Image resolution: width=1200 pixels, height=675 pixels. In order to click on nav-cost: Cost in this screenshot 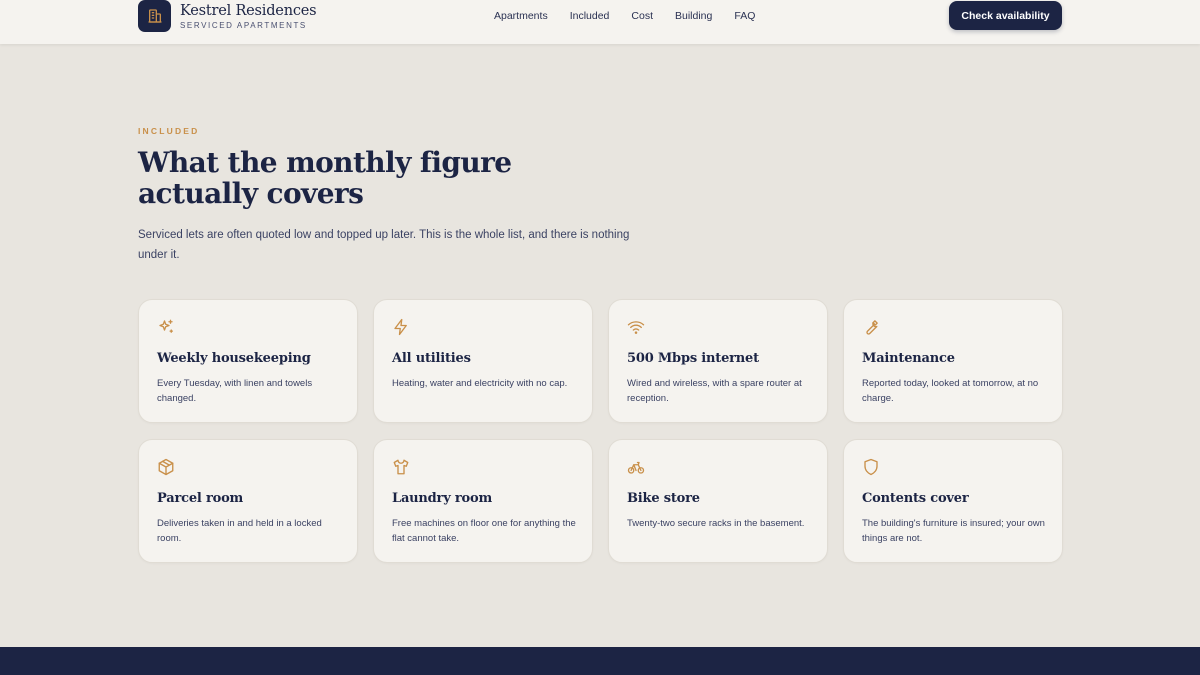, I will do `click(642, 16)`.